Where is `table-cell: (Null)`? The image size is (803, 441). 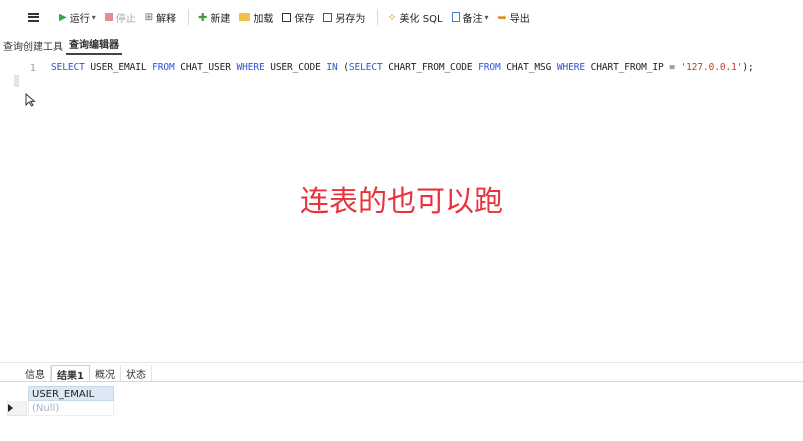
table-cell: (Null) is located at coordinates (71, 408).